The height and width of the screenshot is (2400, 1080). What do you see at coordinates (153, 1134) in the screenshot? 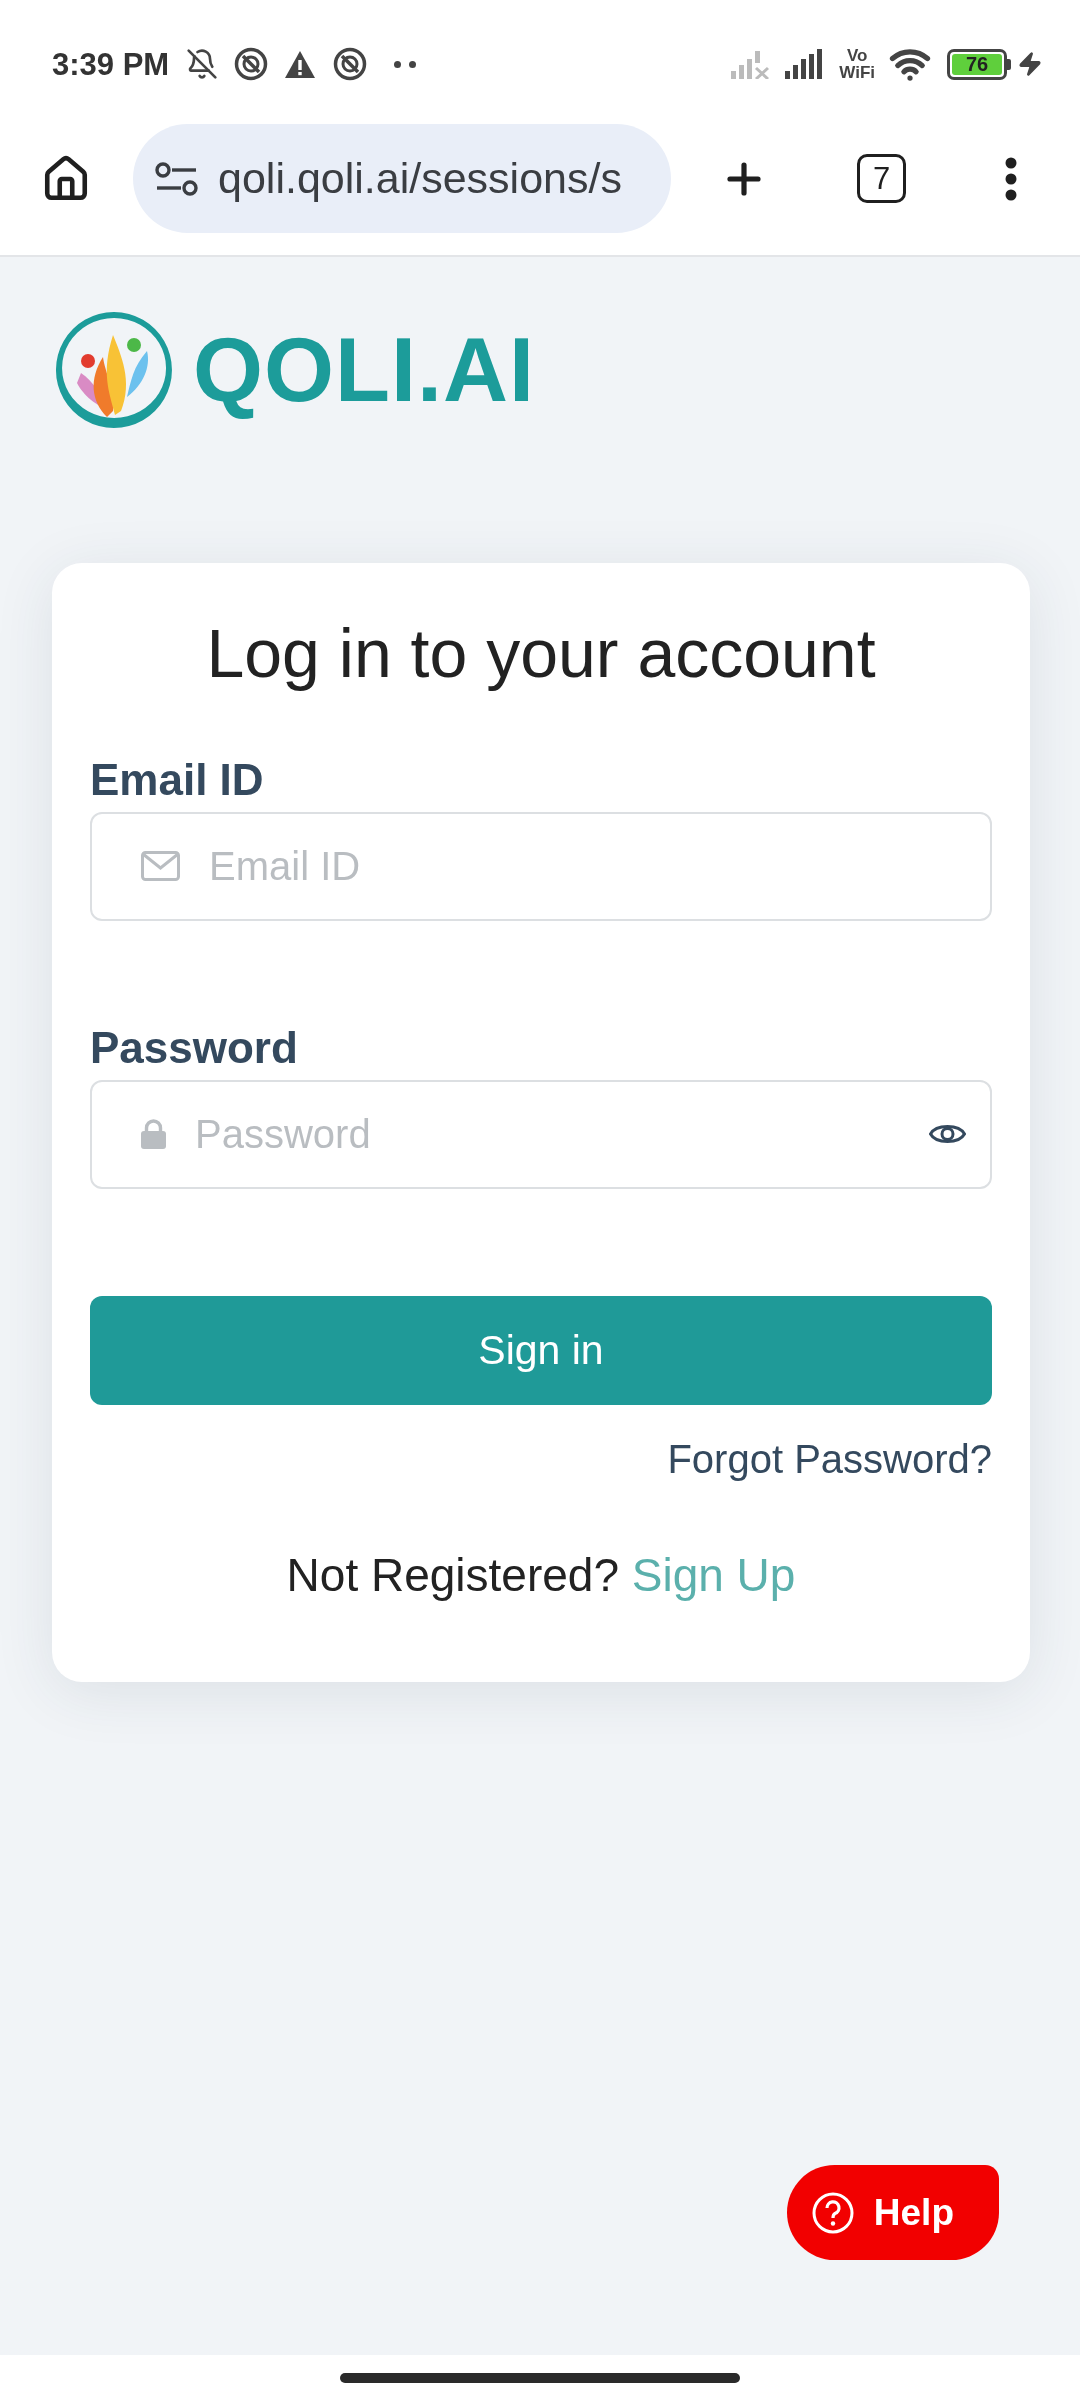
I see `lock-icon` at bounding box center [153, 1134].